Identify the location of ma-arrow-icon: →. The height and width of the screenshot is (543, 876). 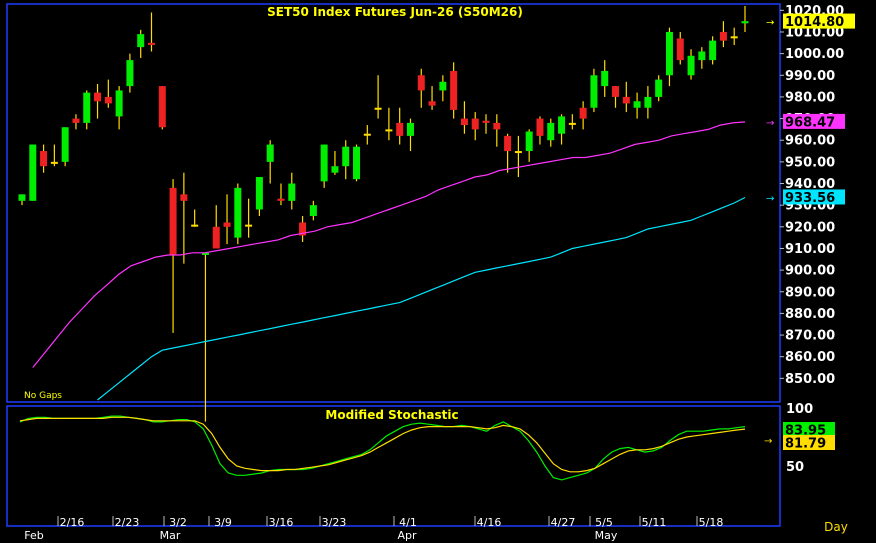
(770, 198).